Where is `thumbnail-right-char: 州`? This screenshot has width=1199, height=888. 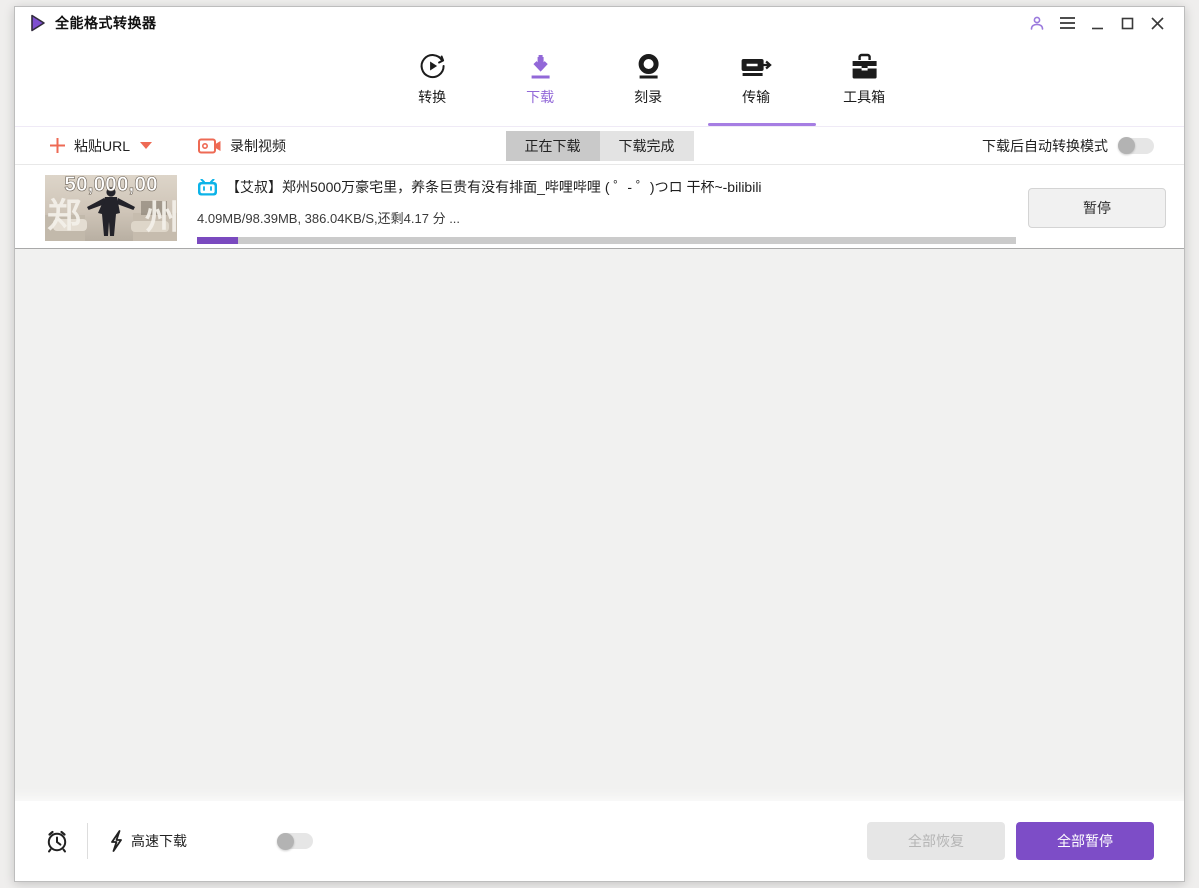
thumbnail-right-char: 州 is located at coordinates (161, 218).